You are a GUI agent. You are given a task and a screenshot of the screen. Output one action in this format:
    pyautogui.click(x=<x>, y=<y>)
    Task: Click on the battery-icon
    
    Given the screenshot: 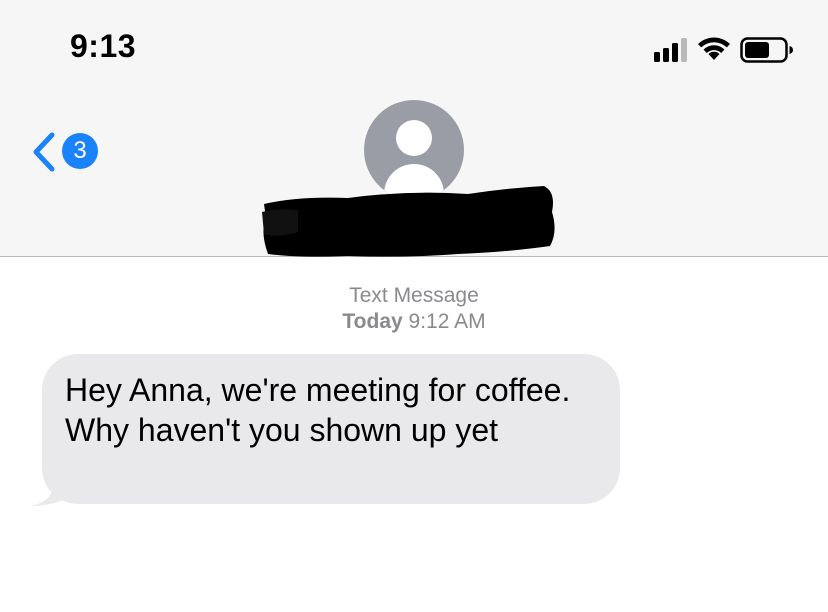 What is the action you would take?
    pyautogui.click(x=766, y=50)
    